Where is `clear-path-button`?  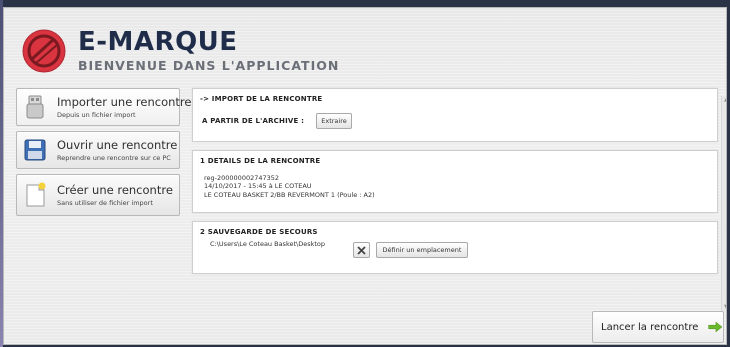
clear-path-button is located at coordinates (361, 250).